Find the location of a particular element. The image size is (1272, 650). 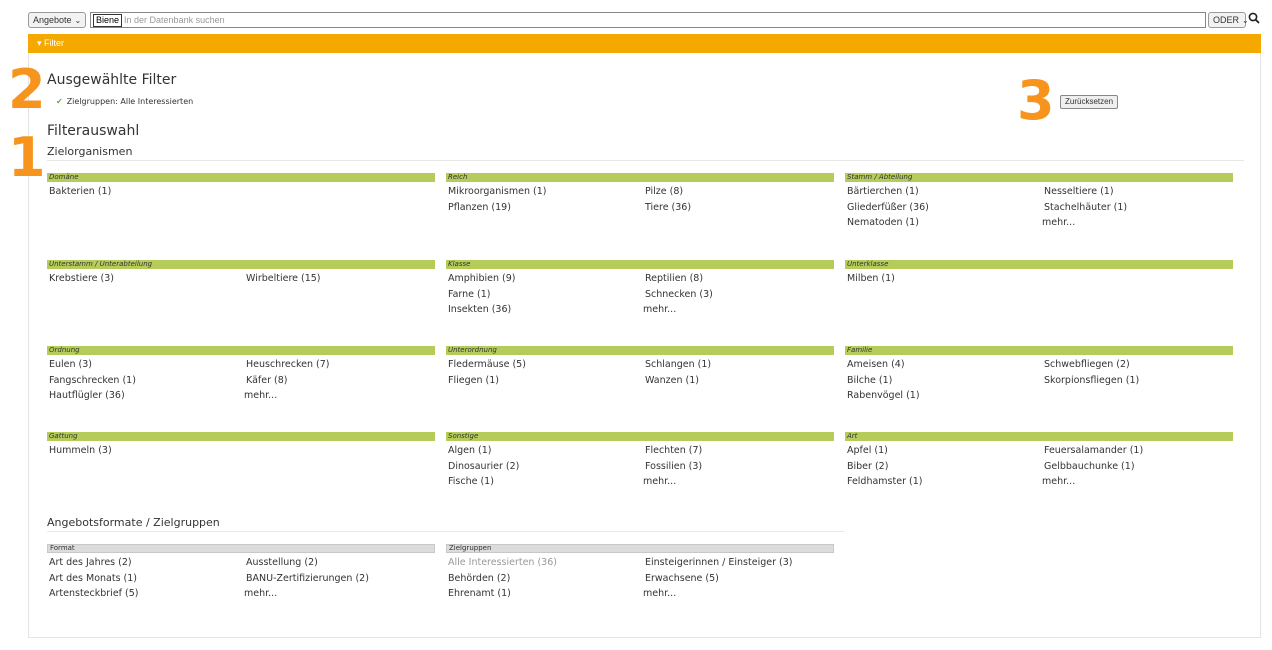

filter-option: Feuersalamander (1) is located at coordinates (1093, 450).